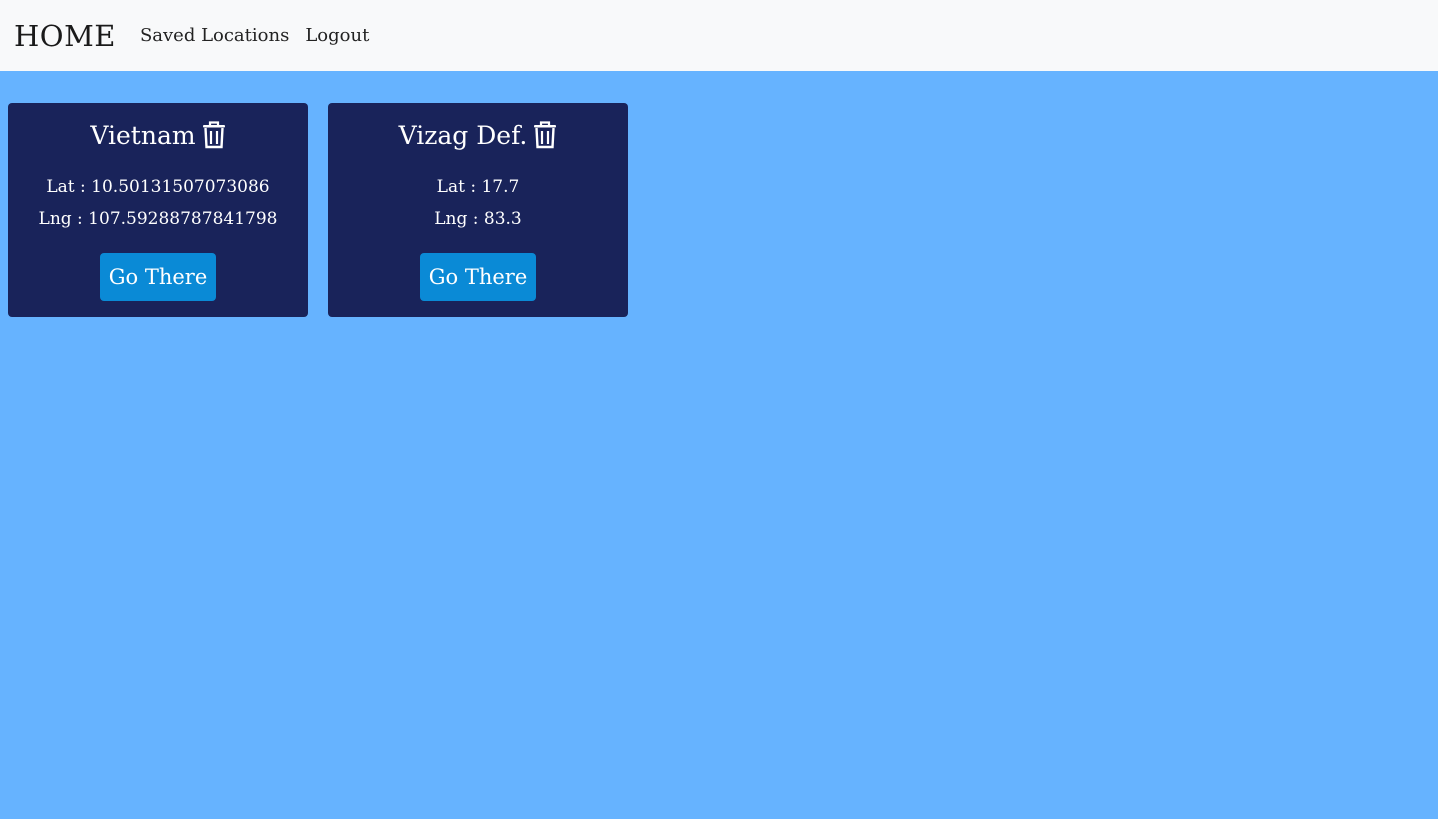  Describe the element at coordinates (65, 36) in the screenshot. I see `home-link: HOME` at that location.